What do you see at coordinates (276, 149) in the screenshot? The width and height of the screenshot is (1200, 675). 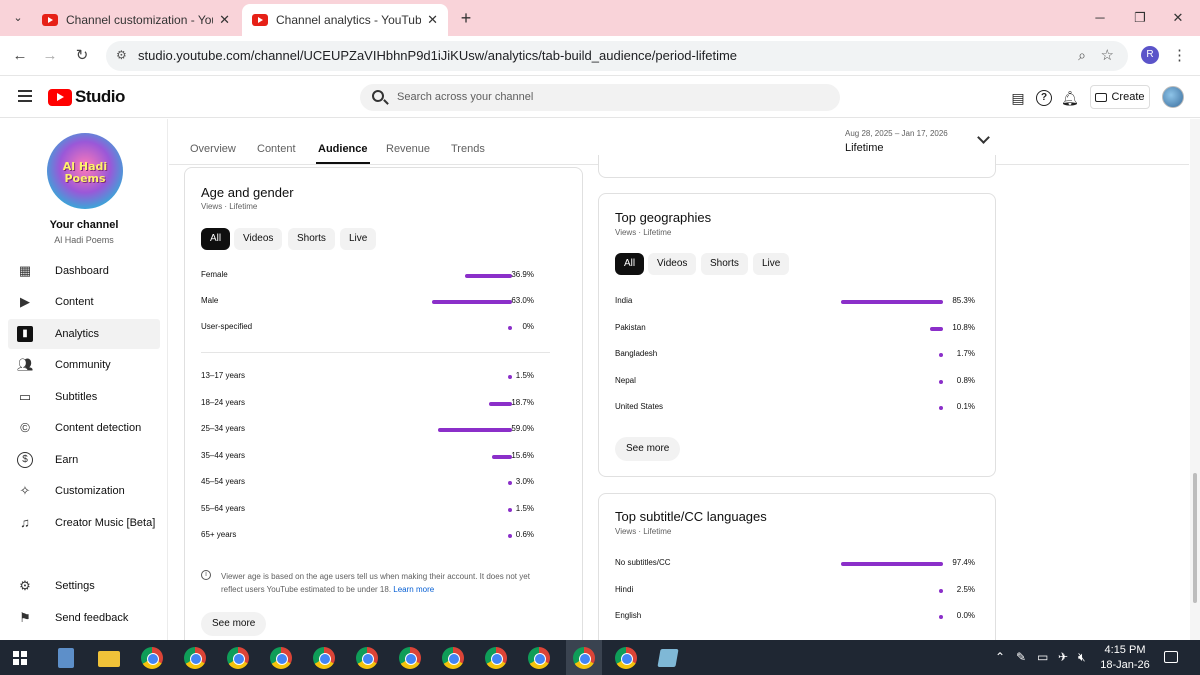 I see `tab-content: Content` at bounding box center [276, 149].